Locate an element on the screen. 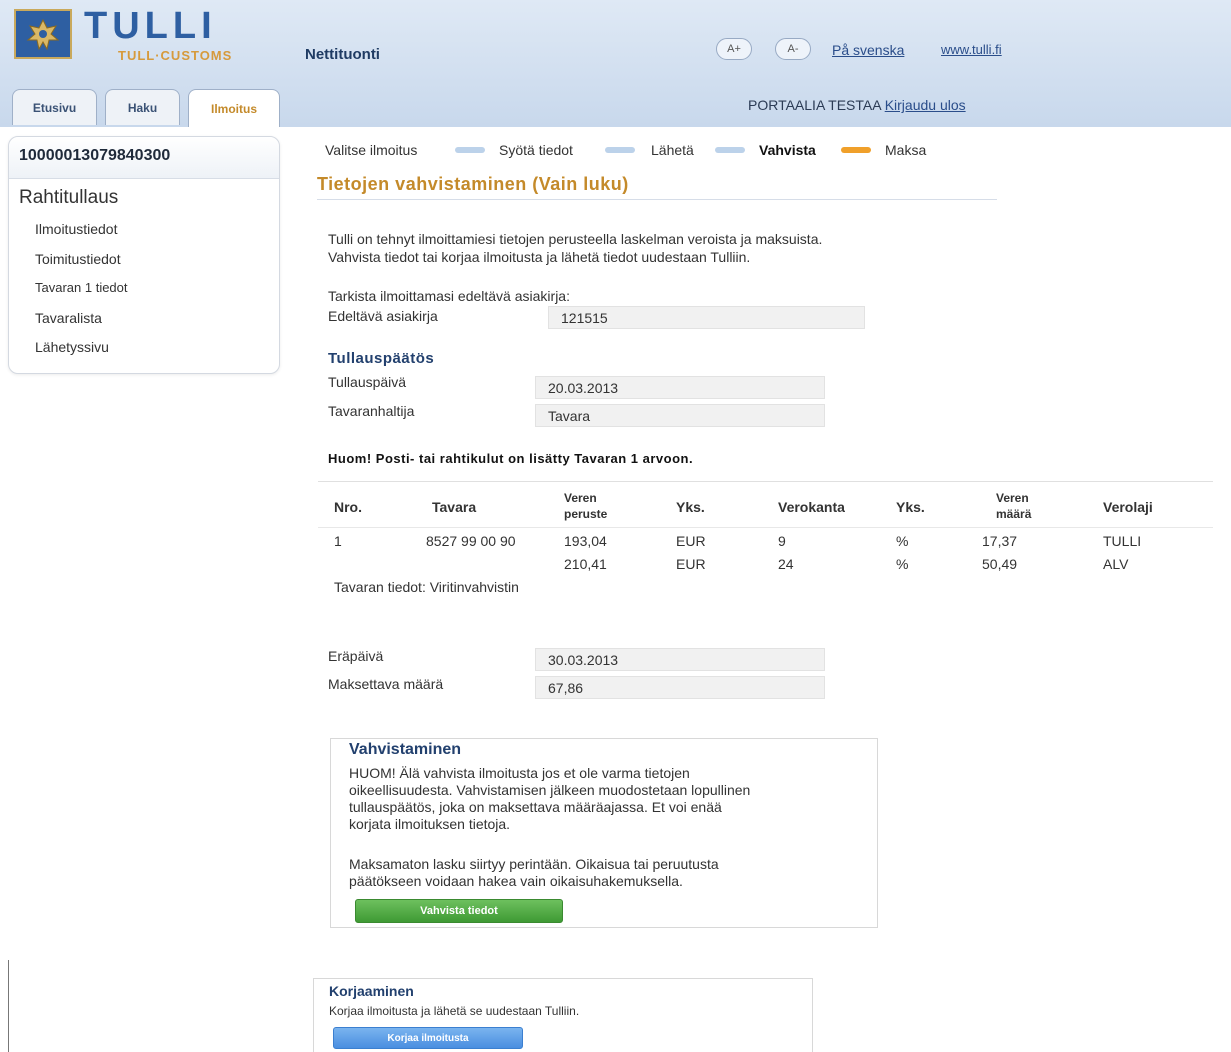 The height and width of the screenshot is (1052, 1231). step-syota-tiedot: Syötä tiedot is located at coordinates (536, 150).